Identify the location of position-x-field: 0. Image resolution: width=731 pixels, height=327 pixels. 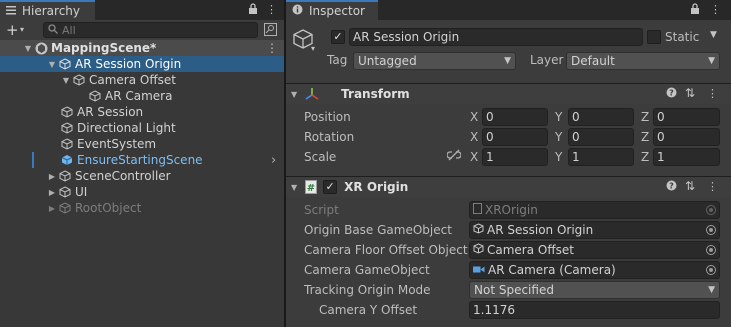
(515, 117).